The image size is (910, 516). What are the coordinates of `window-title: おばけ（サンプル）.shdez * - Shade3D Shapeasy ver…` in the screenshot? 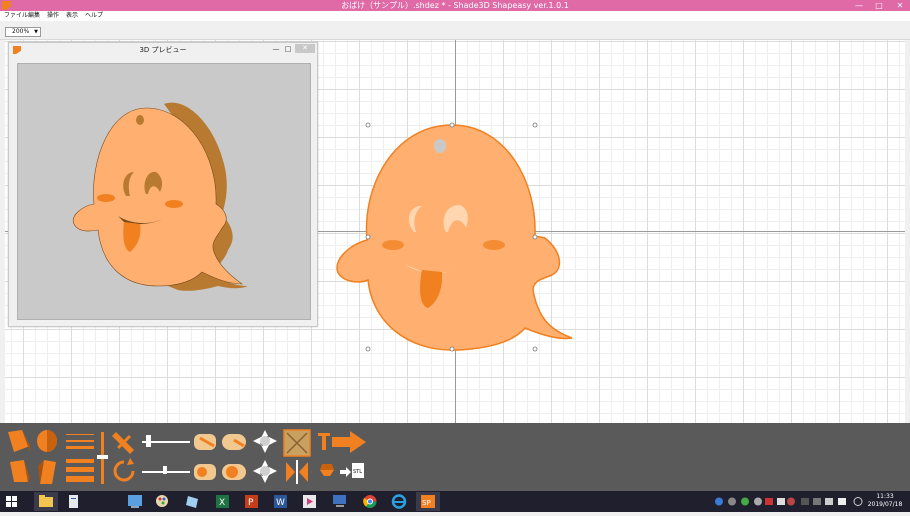 It's located at (455, 5).